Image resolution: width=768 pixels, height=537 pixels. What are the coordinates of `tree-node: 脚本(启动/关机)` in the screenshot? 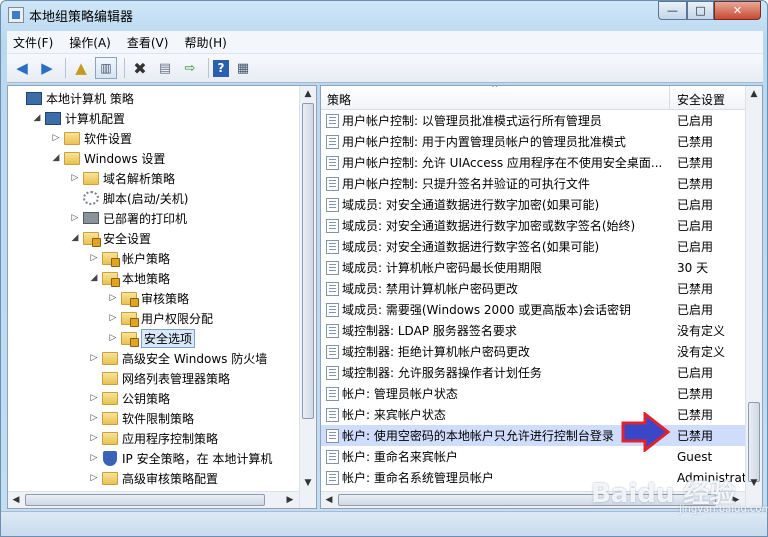 It's located at (153, 198).